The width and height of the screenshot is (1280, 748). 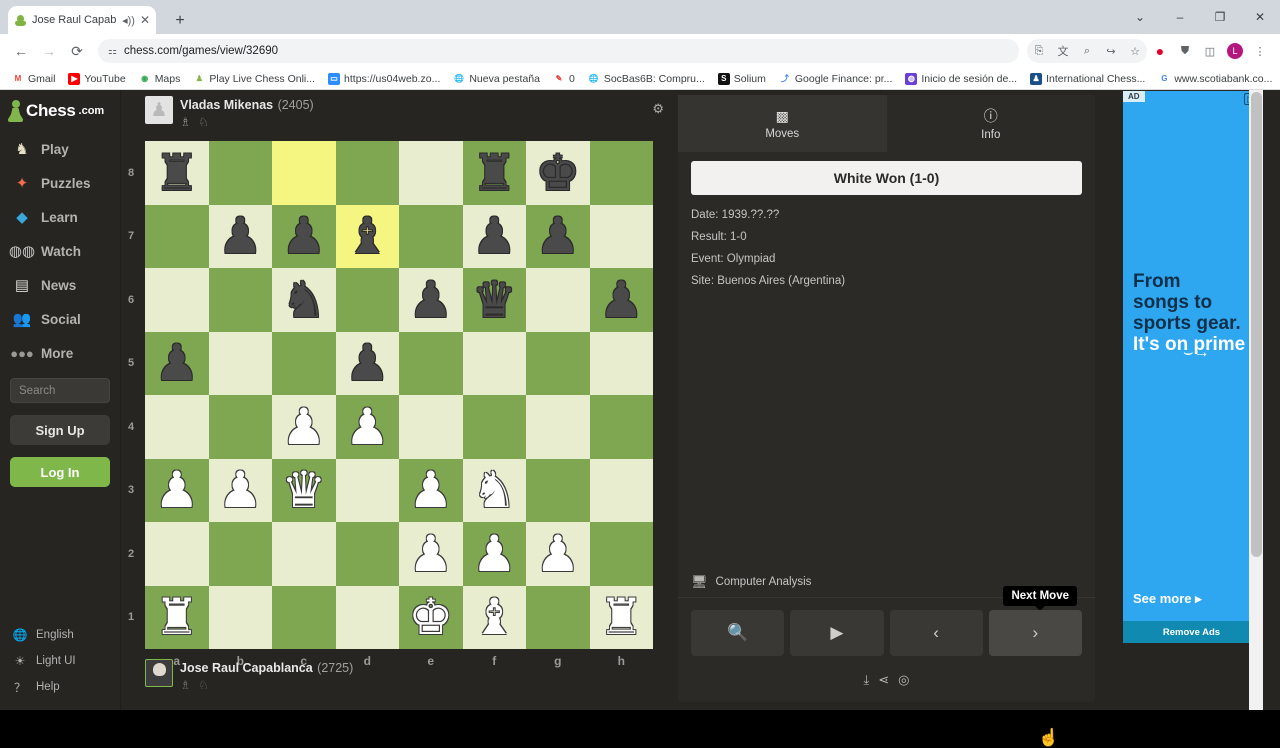 I want to click on board-square-d2, so click(x=367, y=554).